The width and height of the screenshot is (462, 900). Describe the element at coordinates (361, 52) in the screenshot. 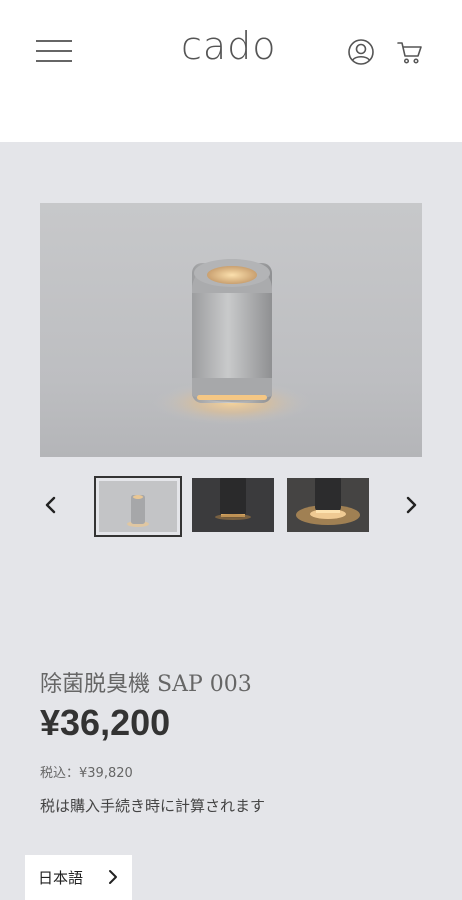

I see `user-icon` at that location.